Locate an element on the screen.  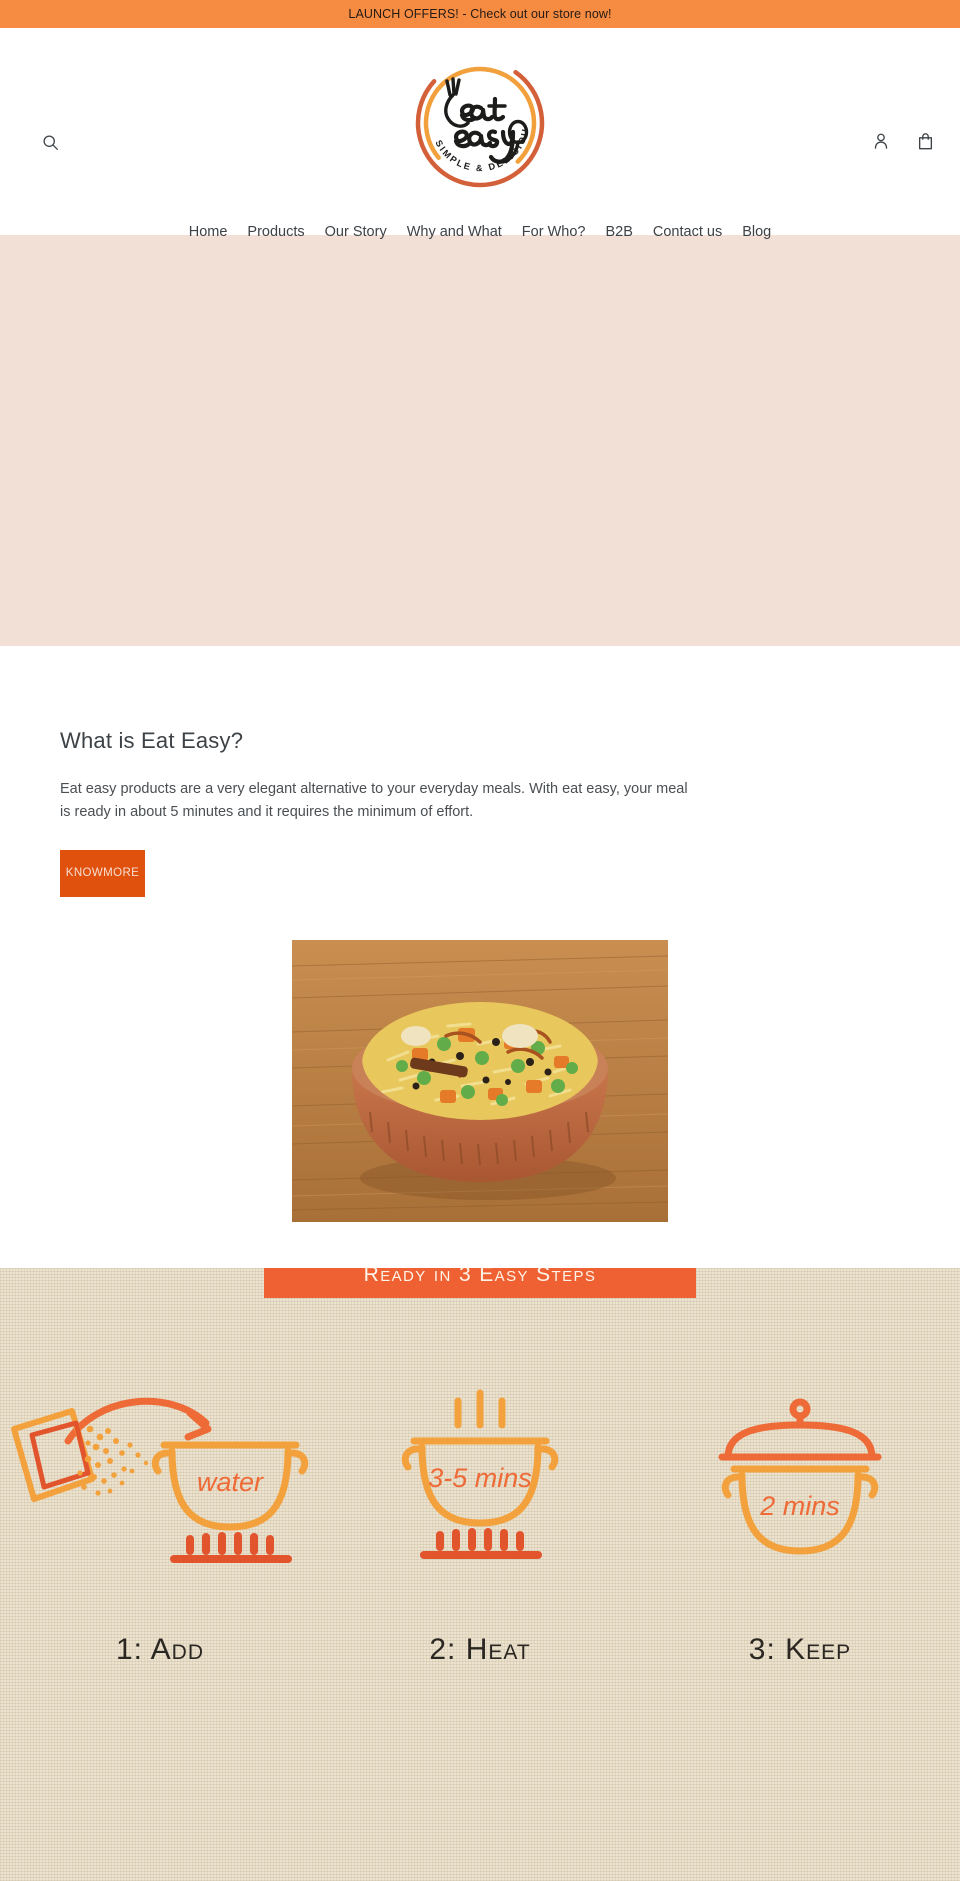
step-2-art: 3-5 mins is located at coordinates (480, 1473).